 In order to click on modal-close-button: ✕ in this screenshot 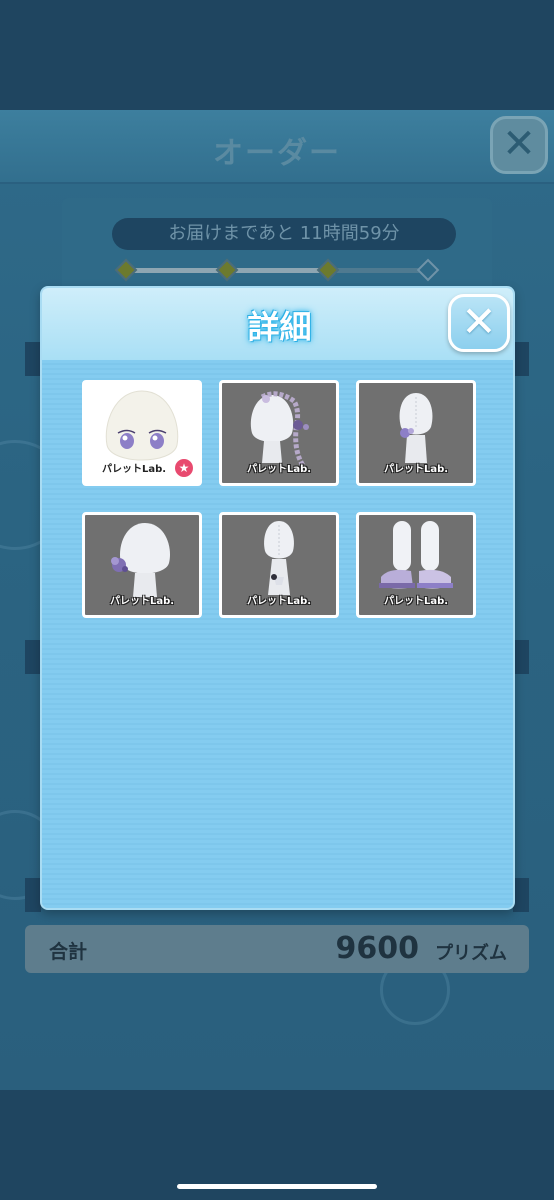, I will do `click(479, 323)`.